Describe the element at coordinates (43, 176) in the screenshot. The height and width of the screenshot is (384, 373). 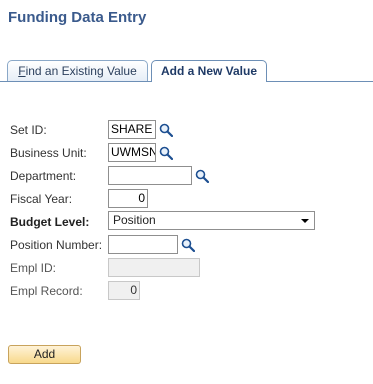
I see `department-label: Department:` at that location.